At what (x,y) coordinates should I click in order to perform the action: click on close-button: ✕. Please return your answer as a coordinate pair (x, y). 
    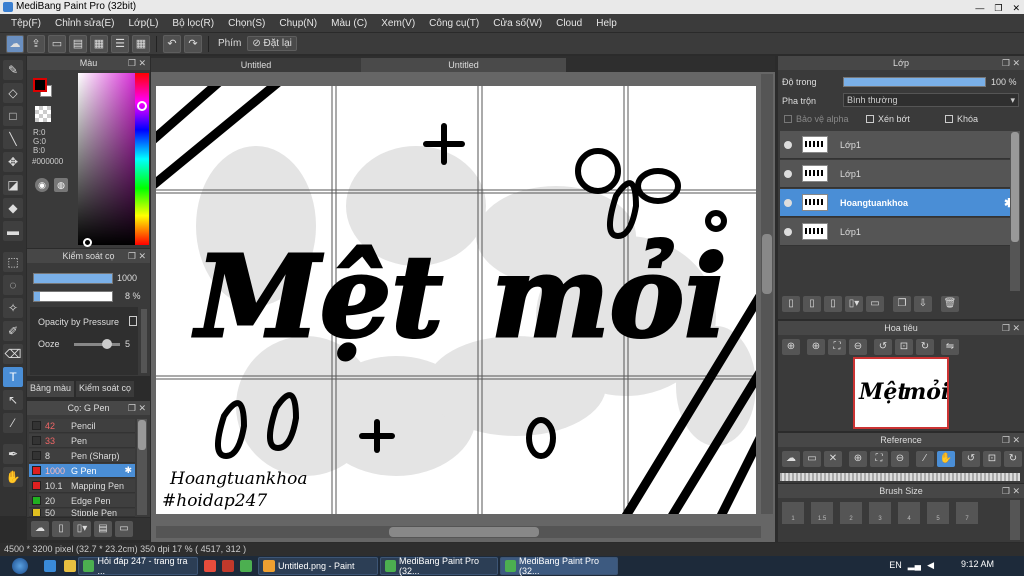
    Looking at the image, I should click on (1016, 8).